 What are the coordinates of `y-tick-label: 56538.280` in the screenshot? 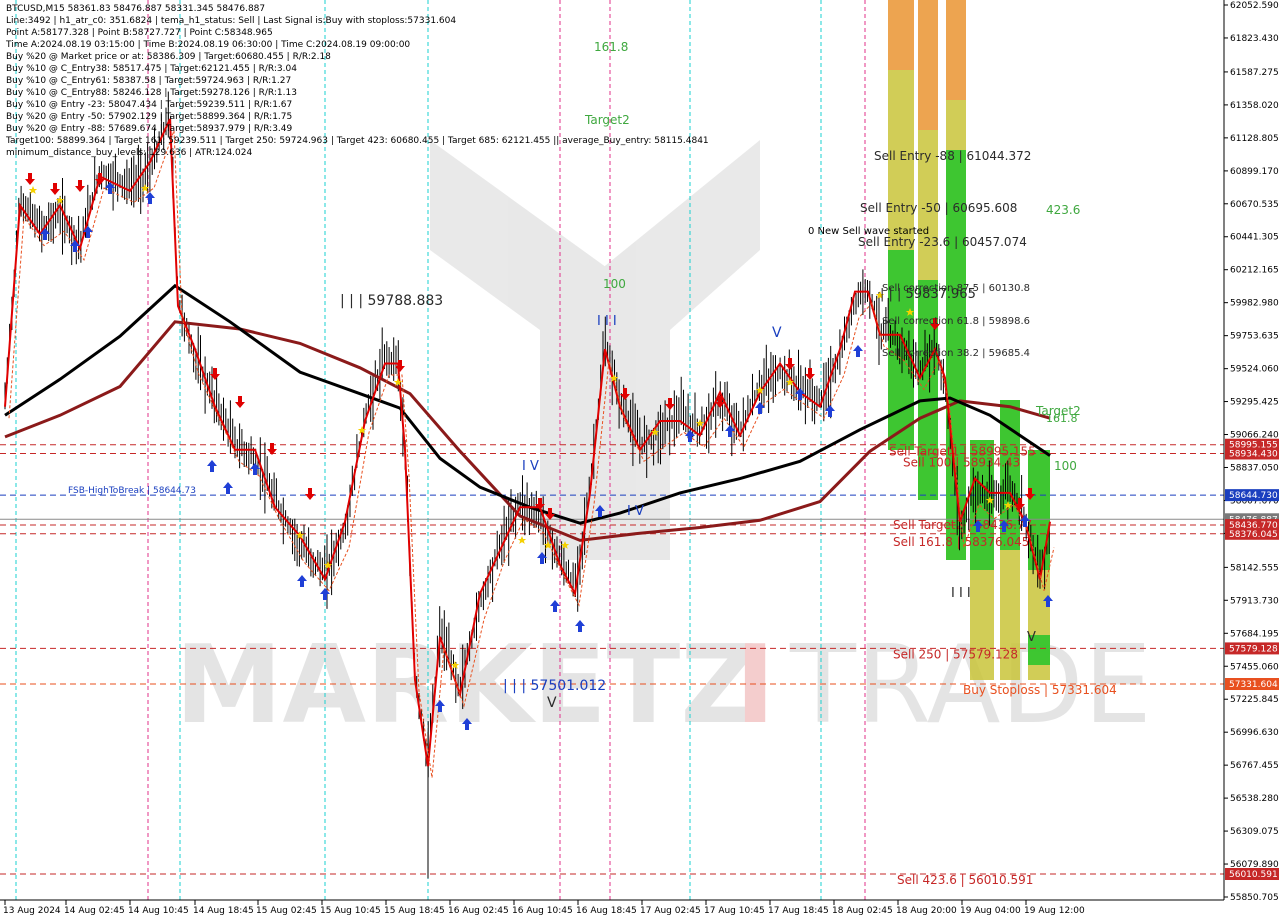 It's located at (1254, 799).